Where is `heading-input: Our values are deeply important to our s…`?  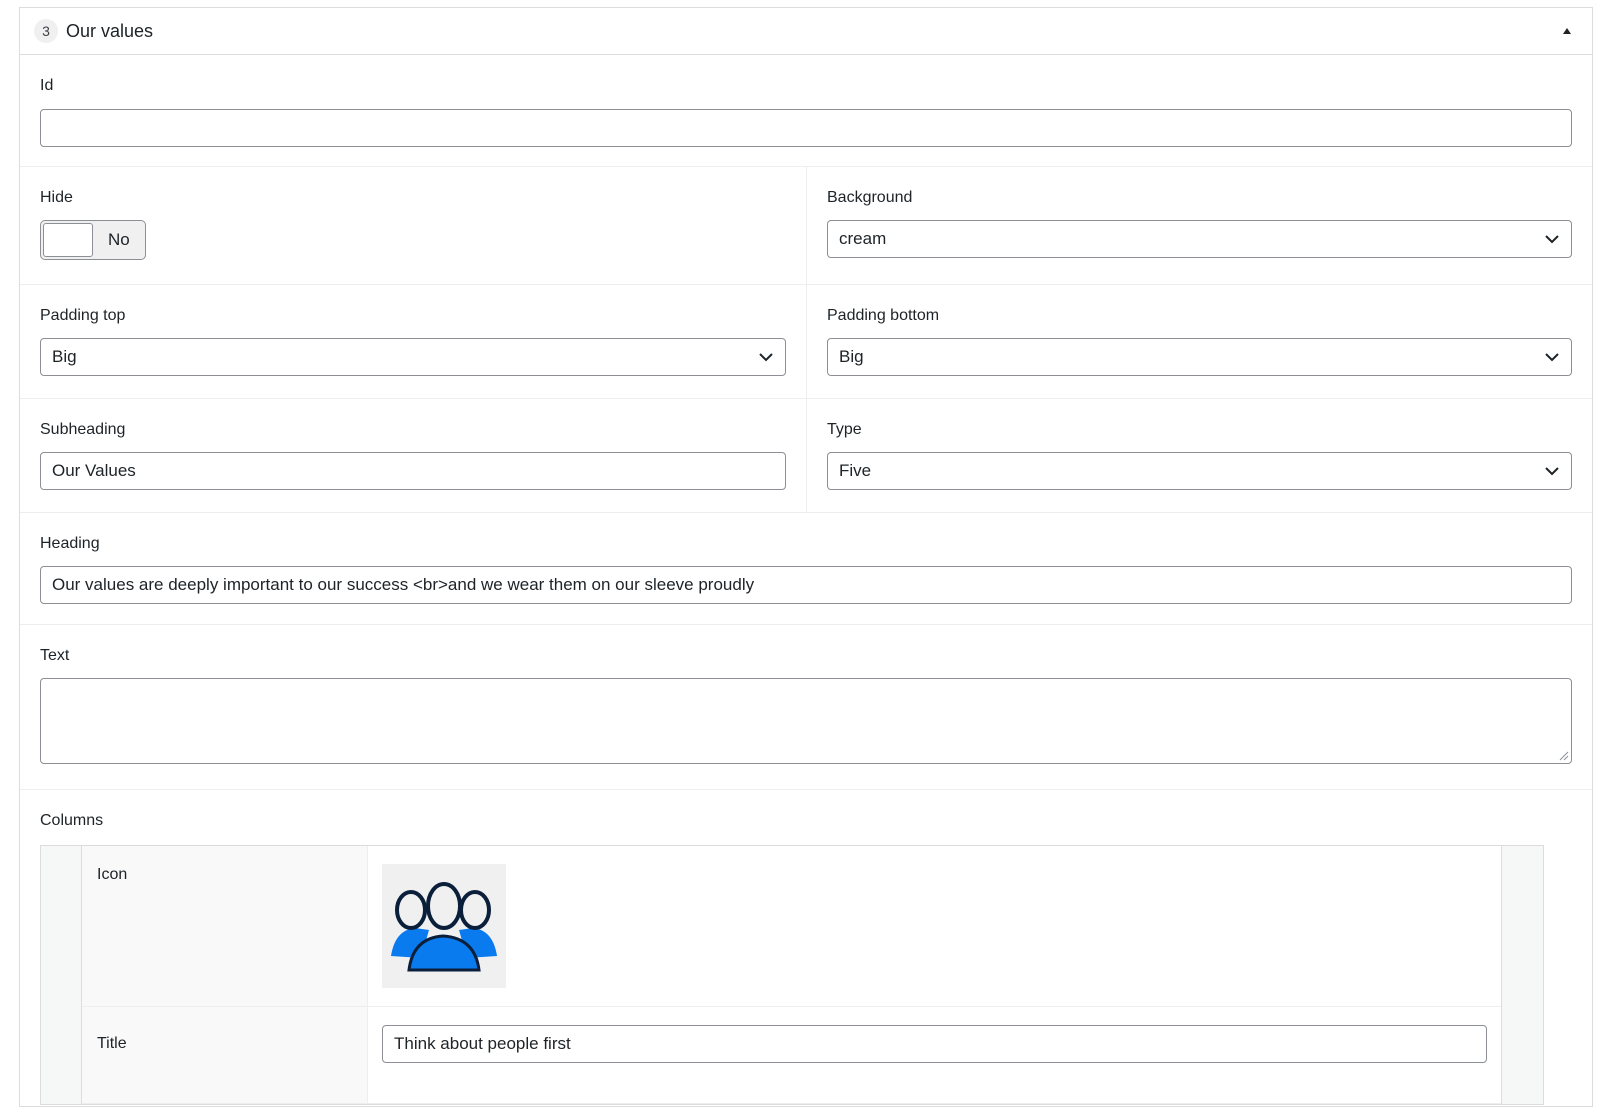 heading-input: Our values are deeply important to our s… is located at coordinates (806, 585).